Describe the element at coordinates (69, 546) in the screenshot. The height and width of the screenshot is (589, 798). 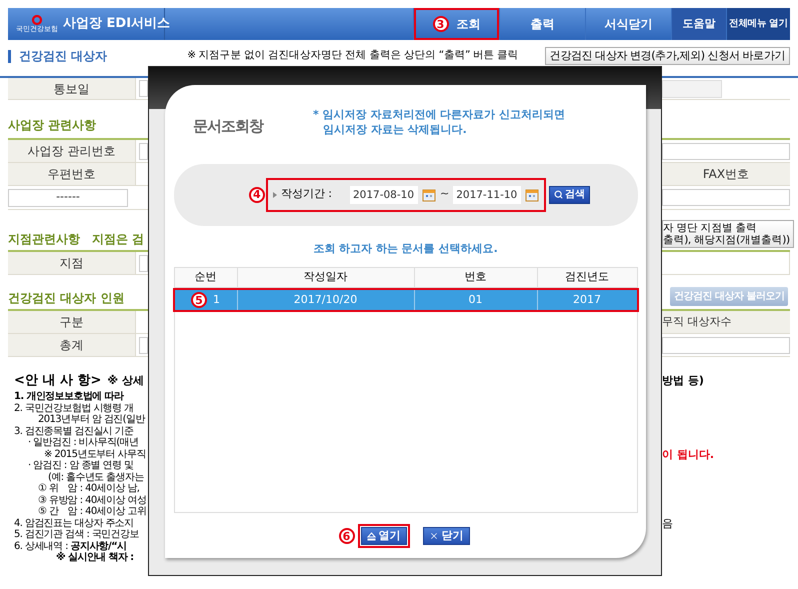
I see `guide-line: 6. 상세내역 : 공지사항/“시` at that location.